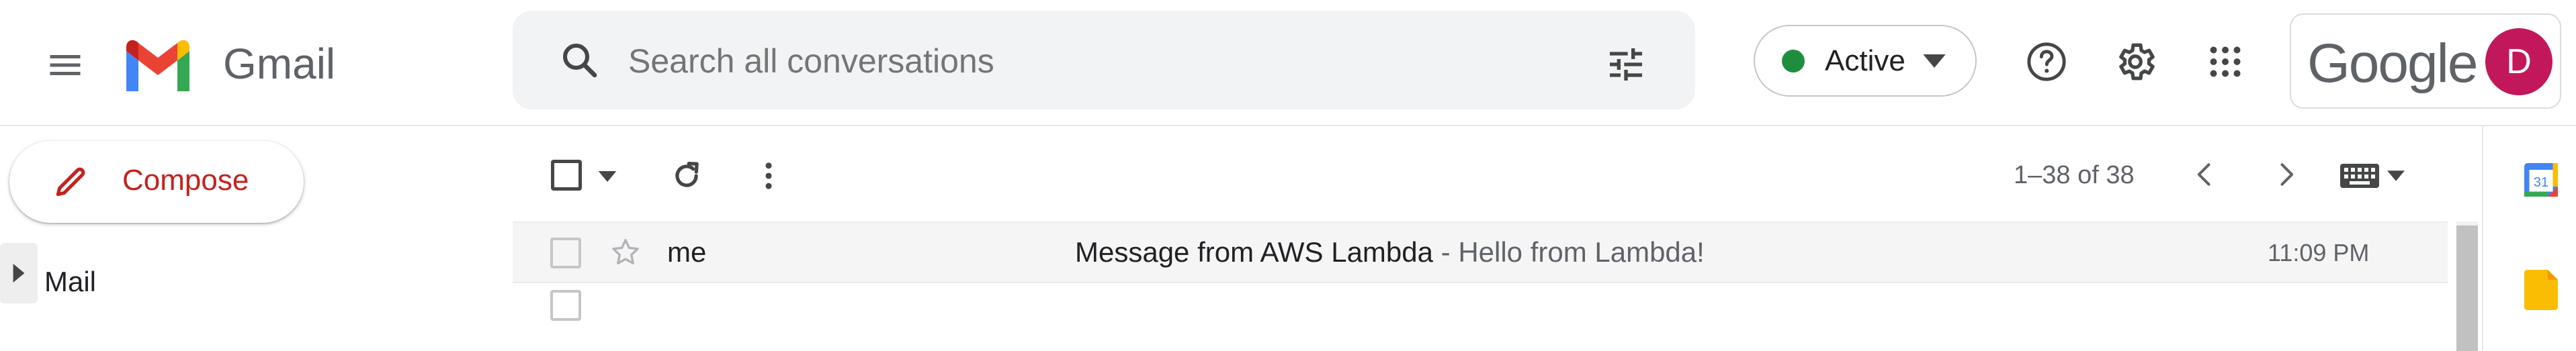  I want to click on chevron-left-icon, so click(2203, 175).